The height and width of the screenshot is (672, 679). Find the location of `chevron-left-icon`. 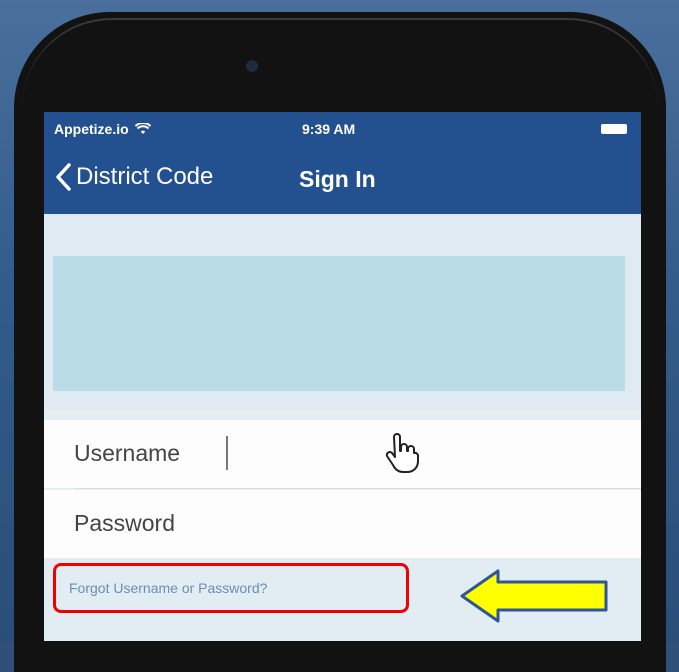

chevron-left-icon is located at coordinates (63, 177).